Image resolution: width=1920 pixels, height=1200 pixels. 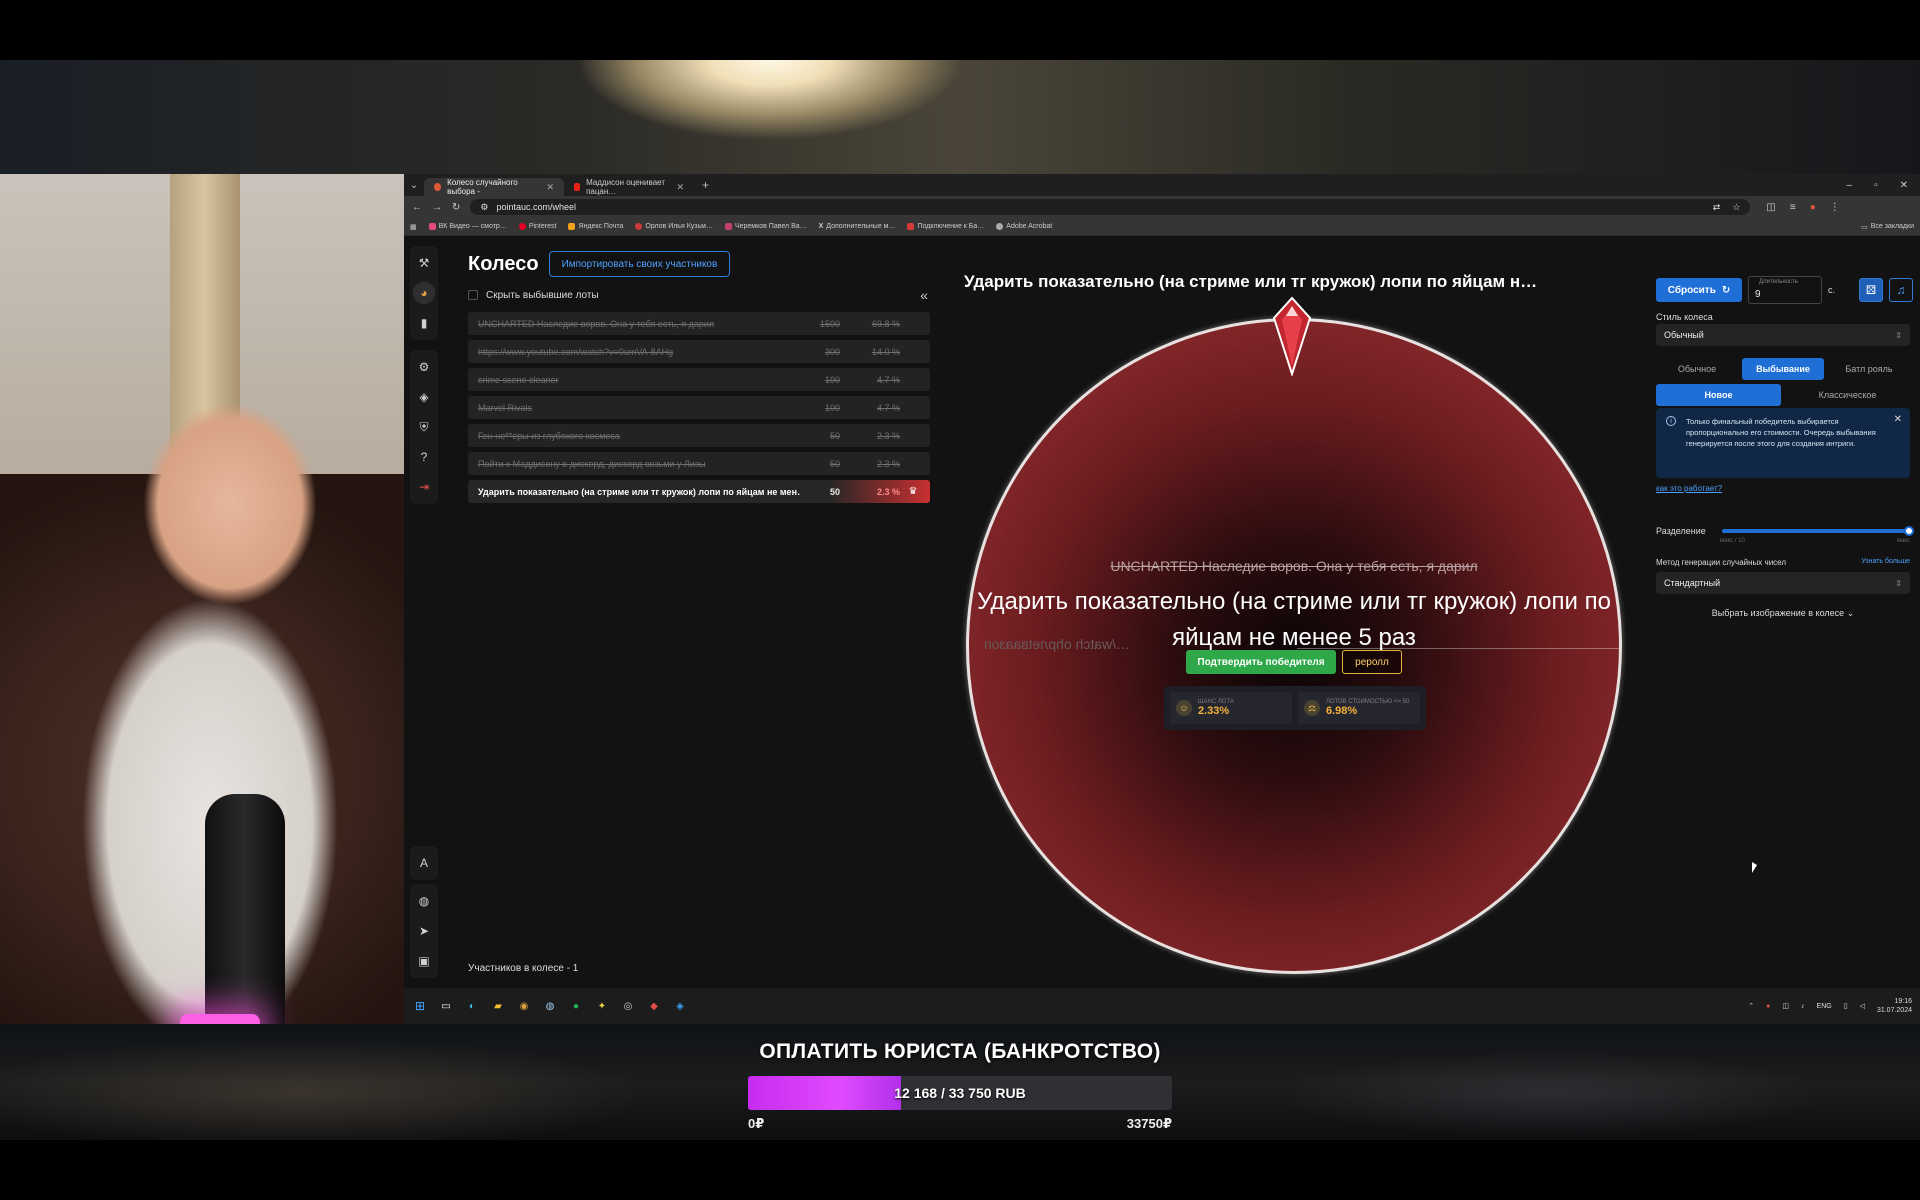 I want to click on page-title: Колесо, so click(x=503, y=263).